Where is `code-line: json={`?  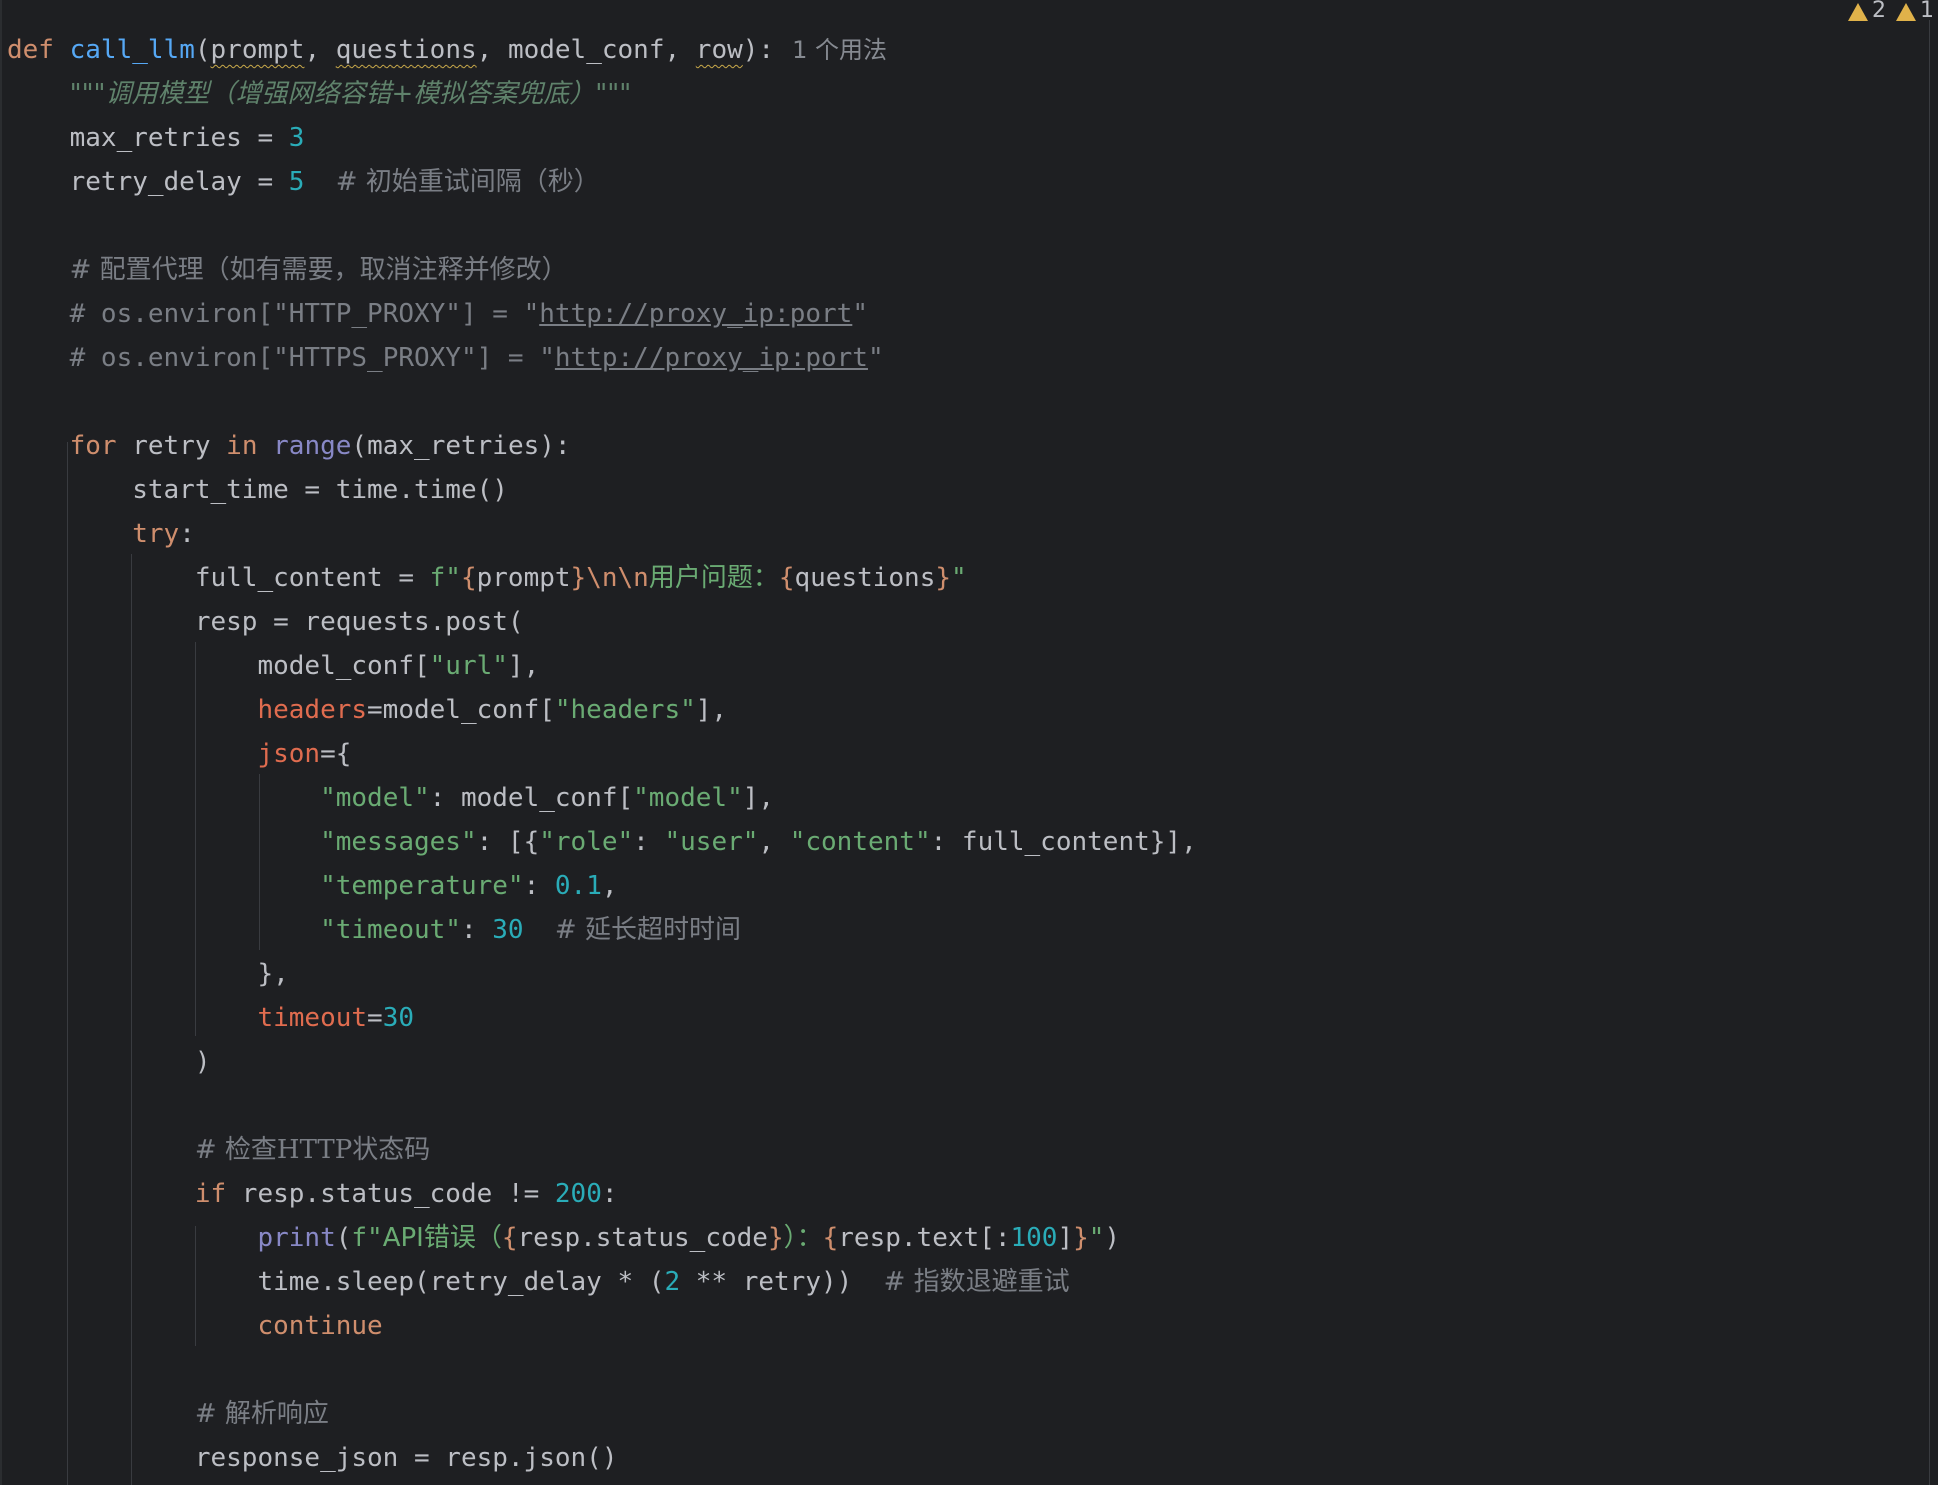 code-line: json={ is located at coordinates (966, 754).